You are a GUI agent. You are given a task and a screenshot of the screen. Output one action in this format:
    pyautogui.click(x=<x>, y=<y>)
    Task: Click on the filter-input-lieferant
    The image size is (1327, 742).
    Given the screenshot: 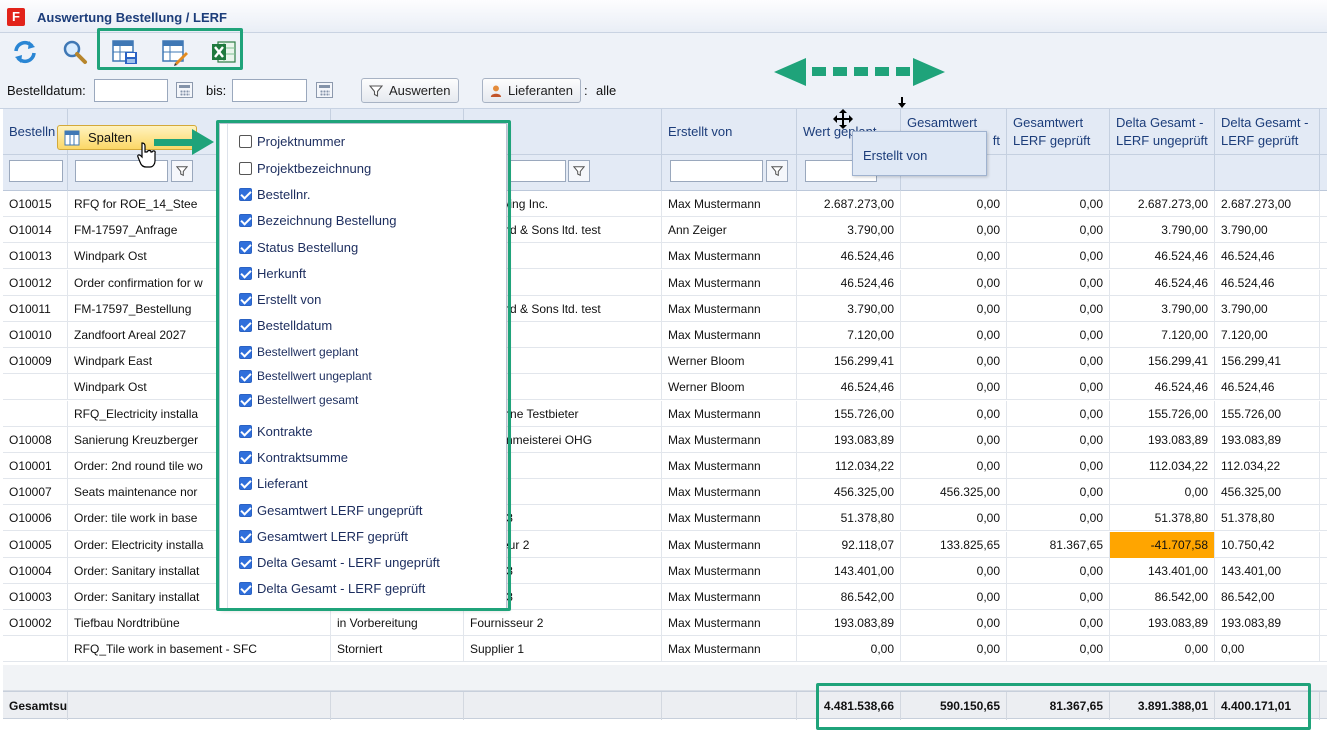 What is the action you would take?
    pyautogui.click(x=537, y=171)
    